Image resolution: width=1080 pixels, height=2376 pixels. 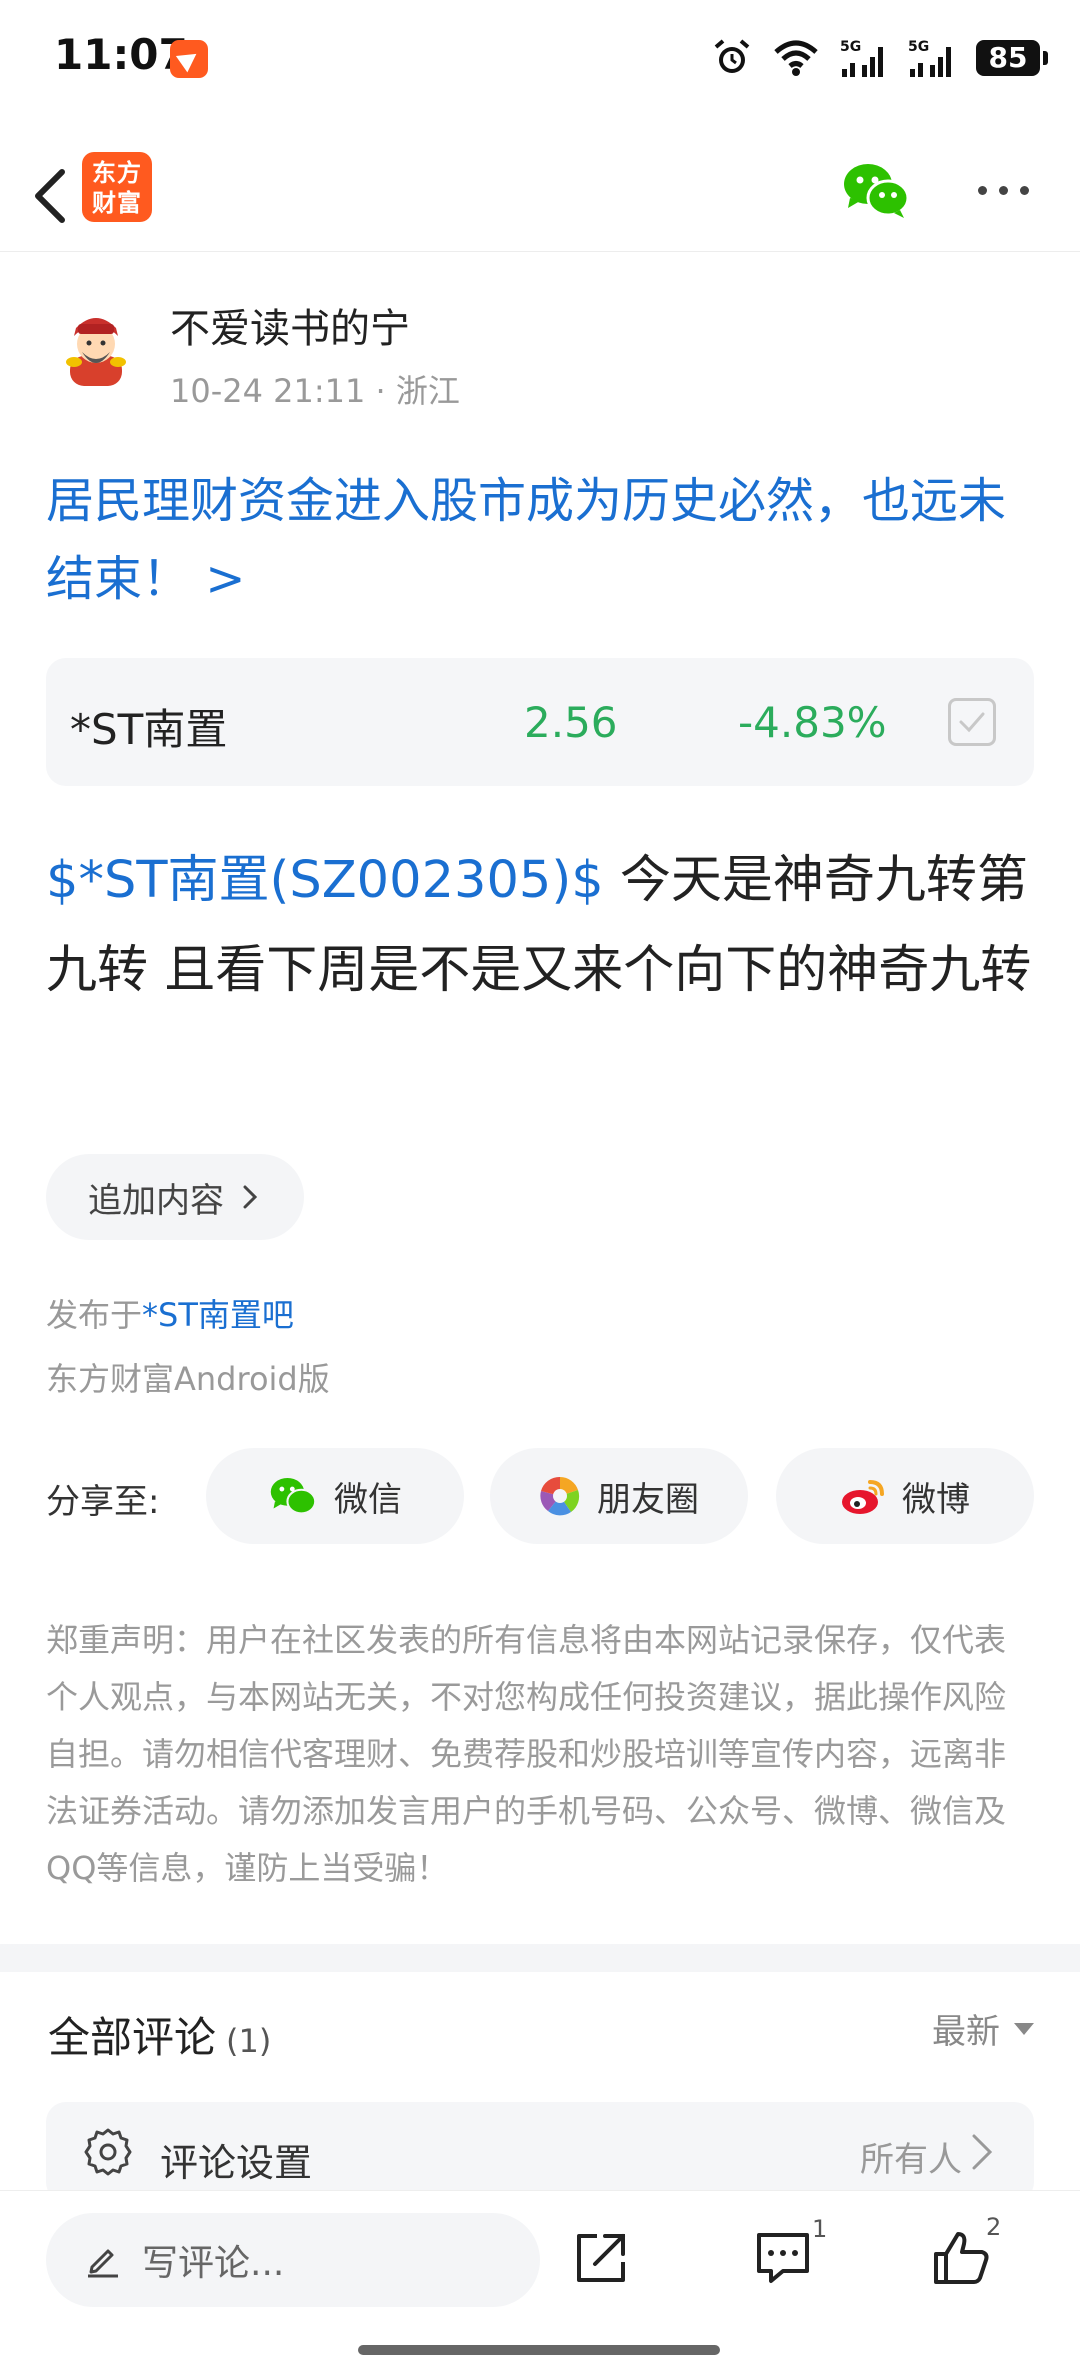 I want to click on client-info: 东方财富Android版, so click(x=188, y=1379).